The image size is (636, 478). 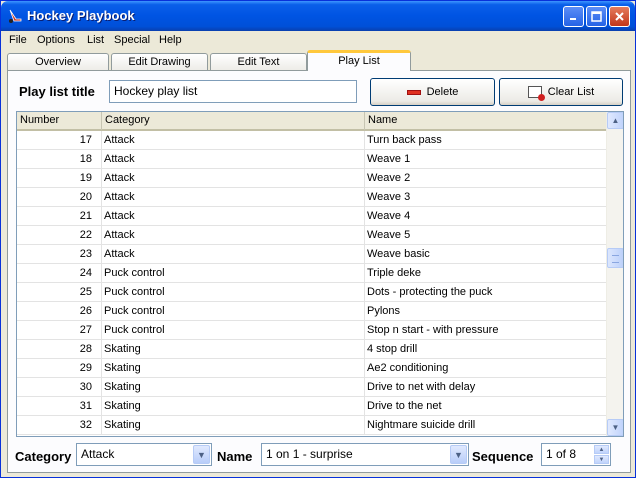 I want to click on table-row: 24 Puck control Triple deke, so click(x=312, y=273).